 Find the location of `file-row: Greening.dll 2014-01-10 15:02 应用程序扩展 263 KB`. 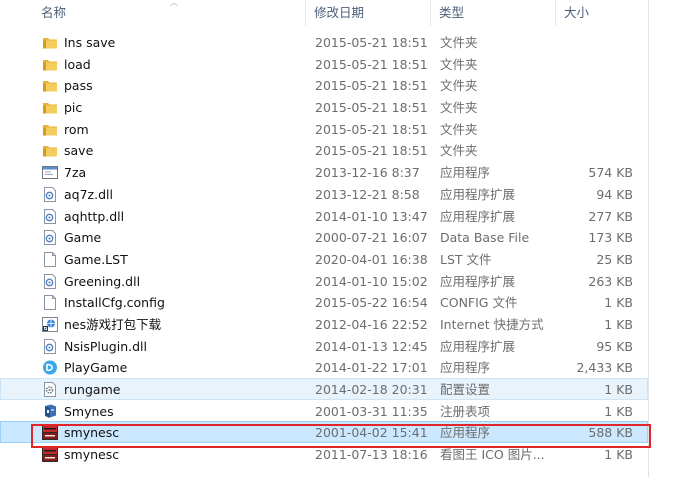

file-row: Greening.dll 2014-01-10 15:02 应用程序扩展 263 KB is located at coordinates (324, 281).